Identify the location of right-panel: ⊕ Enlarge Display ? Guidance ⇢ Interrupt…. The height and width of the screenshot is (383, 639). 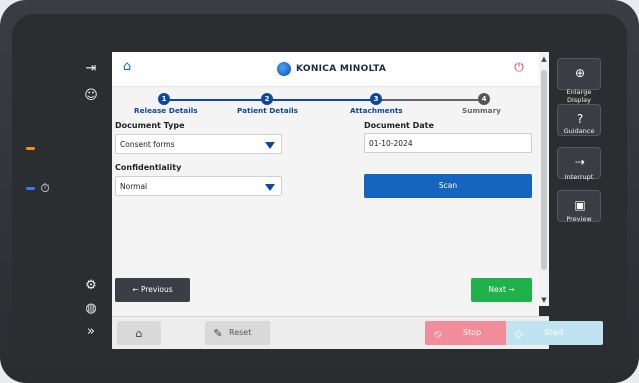
(579, 139).